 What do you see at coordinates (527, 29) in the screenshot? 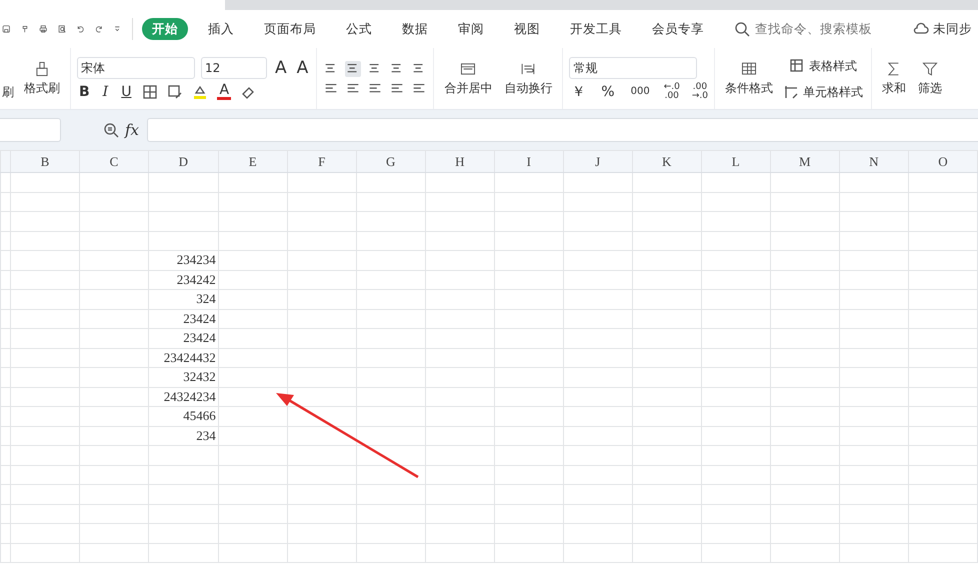
I see `ribbon-tab: 视图` at bounding box center [527, 29].